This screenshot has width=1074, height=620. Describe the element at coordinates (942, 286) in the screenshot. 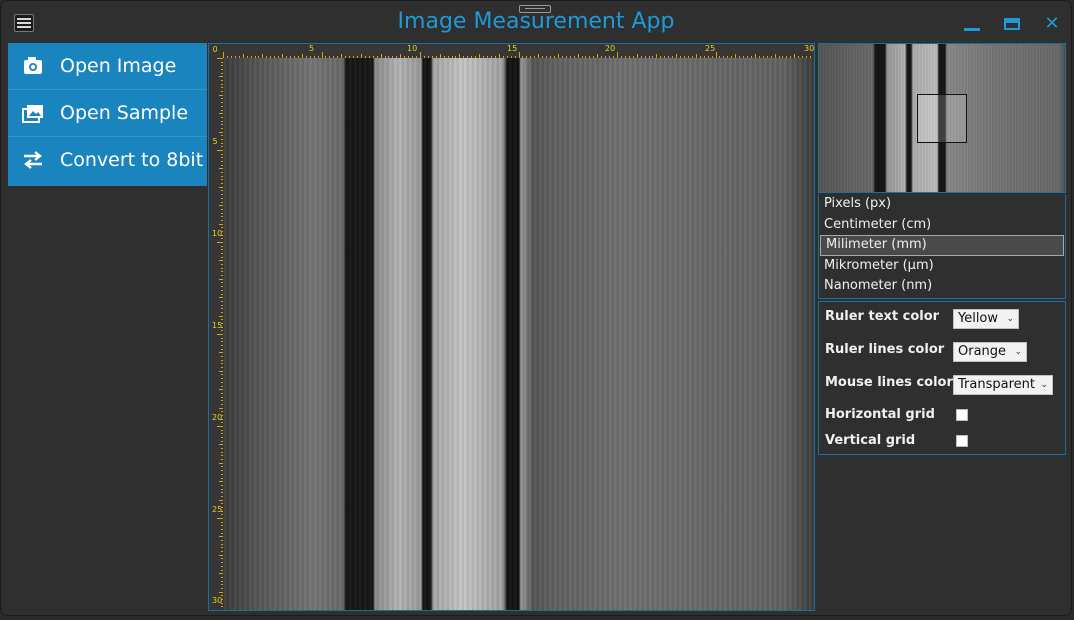

I see `unit-option-nanometer: Nanometer (nm)` at that location.